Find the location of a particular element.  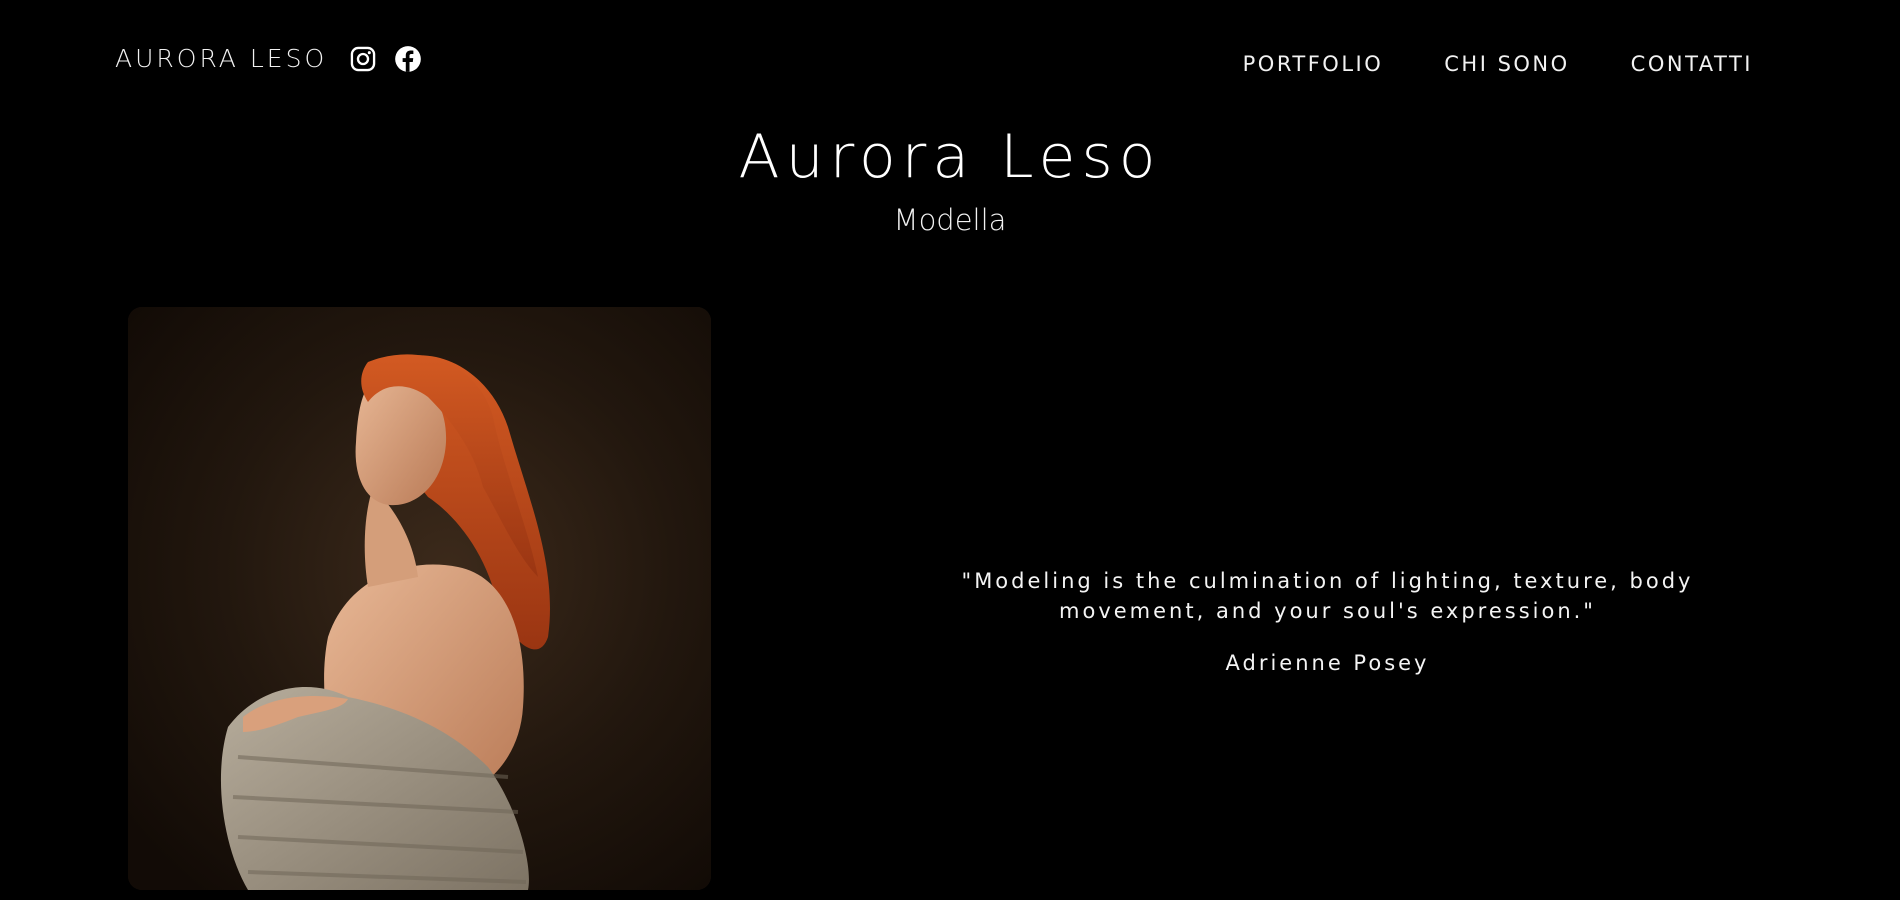

facebook-icon is located at coordinates (408, 58).